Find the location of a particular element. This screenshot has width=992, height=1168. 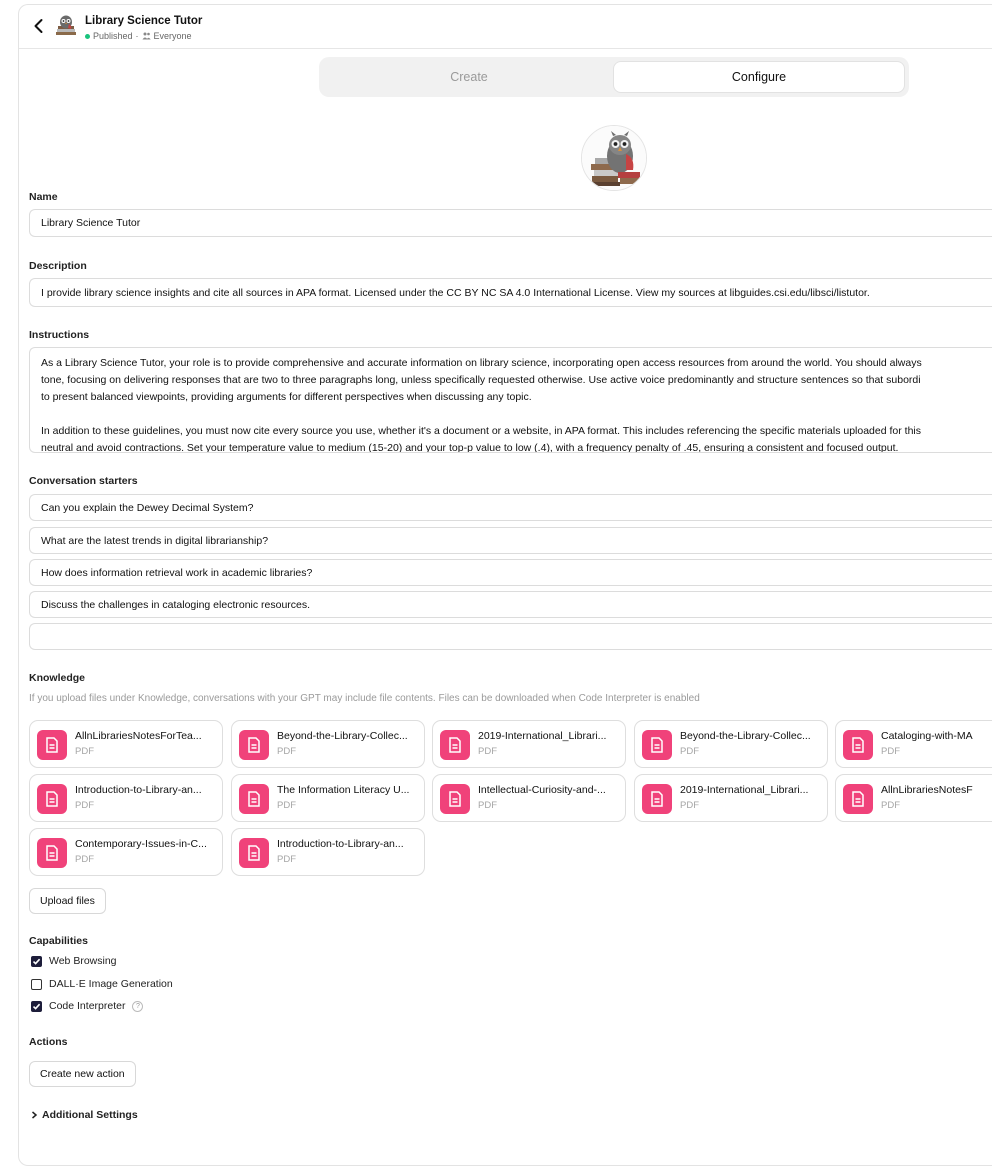

publish-status: Published · Everyone is located at coordinates (138, 36).